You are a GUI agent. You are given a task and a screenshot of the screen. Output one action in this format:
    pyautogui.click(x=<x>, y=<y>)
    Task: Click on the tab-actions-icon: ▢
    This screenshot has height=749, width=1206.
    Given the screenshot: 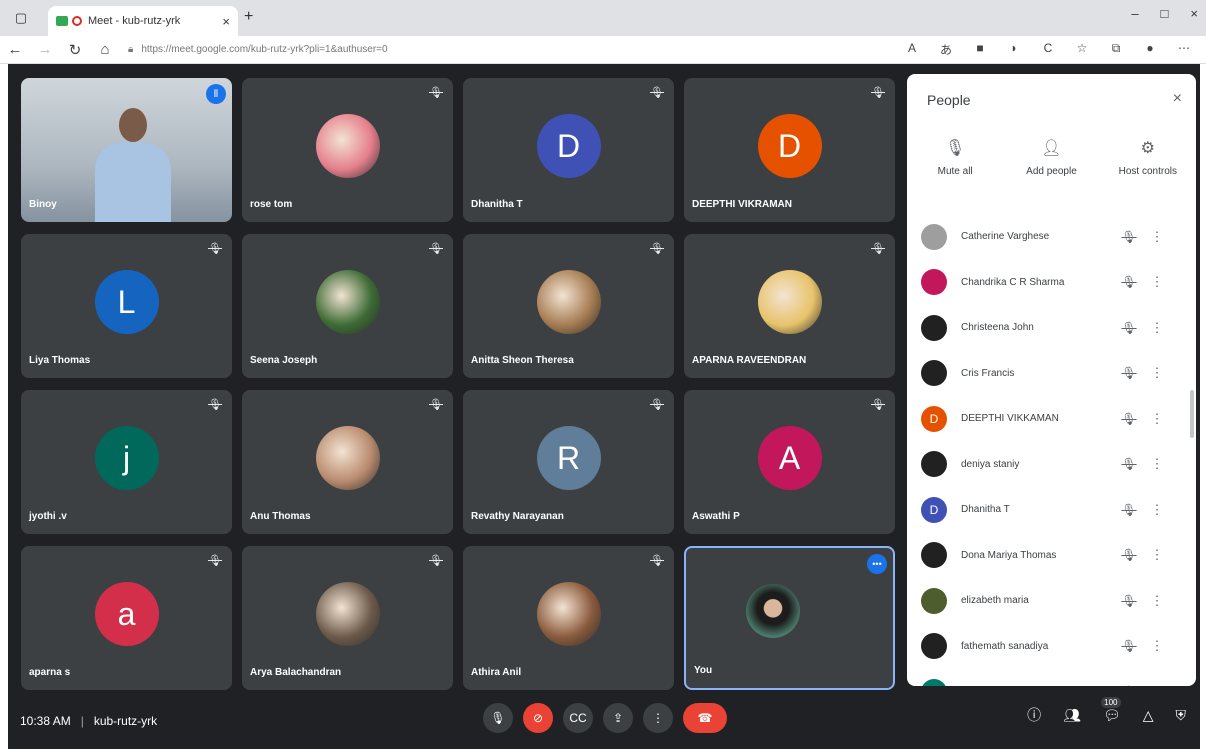 What is the action you would take?
    pyautogui.click(x=21, y=18)
    